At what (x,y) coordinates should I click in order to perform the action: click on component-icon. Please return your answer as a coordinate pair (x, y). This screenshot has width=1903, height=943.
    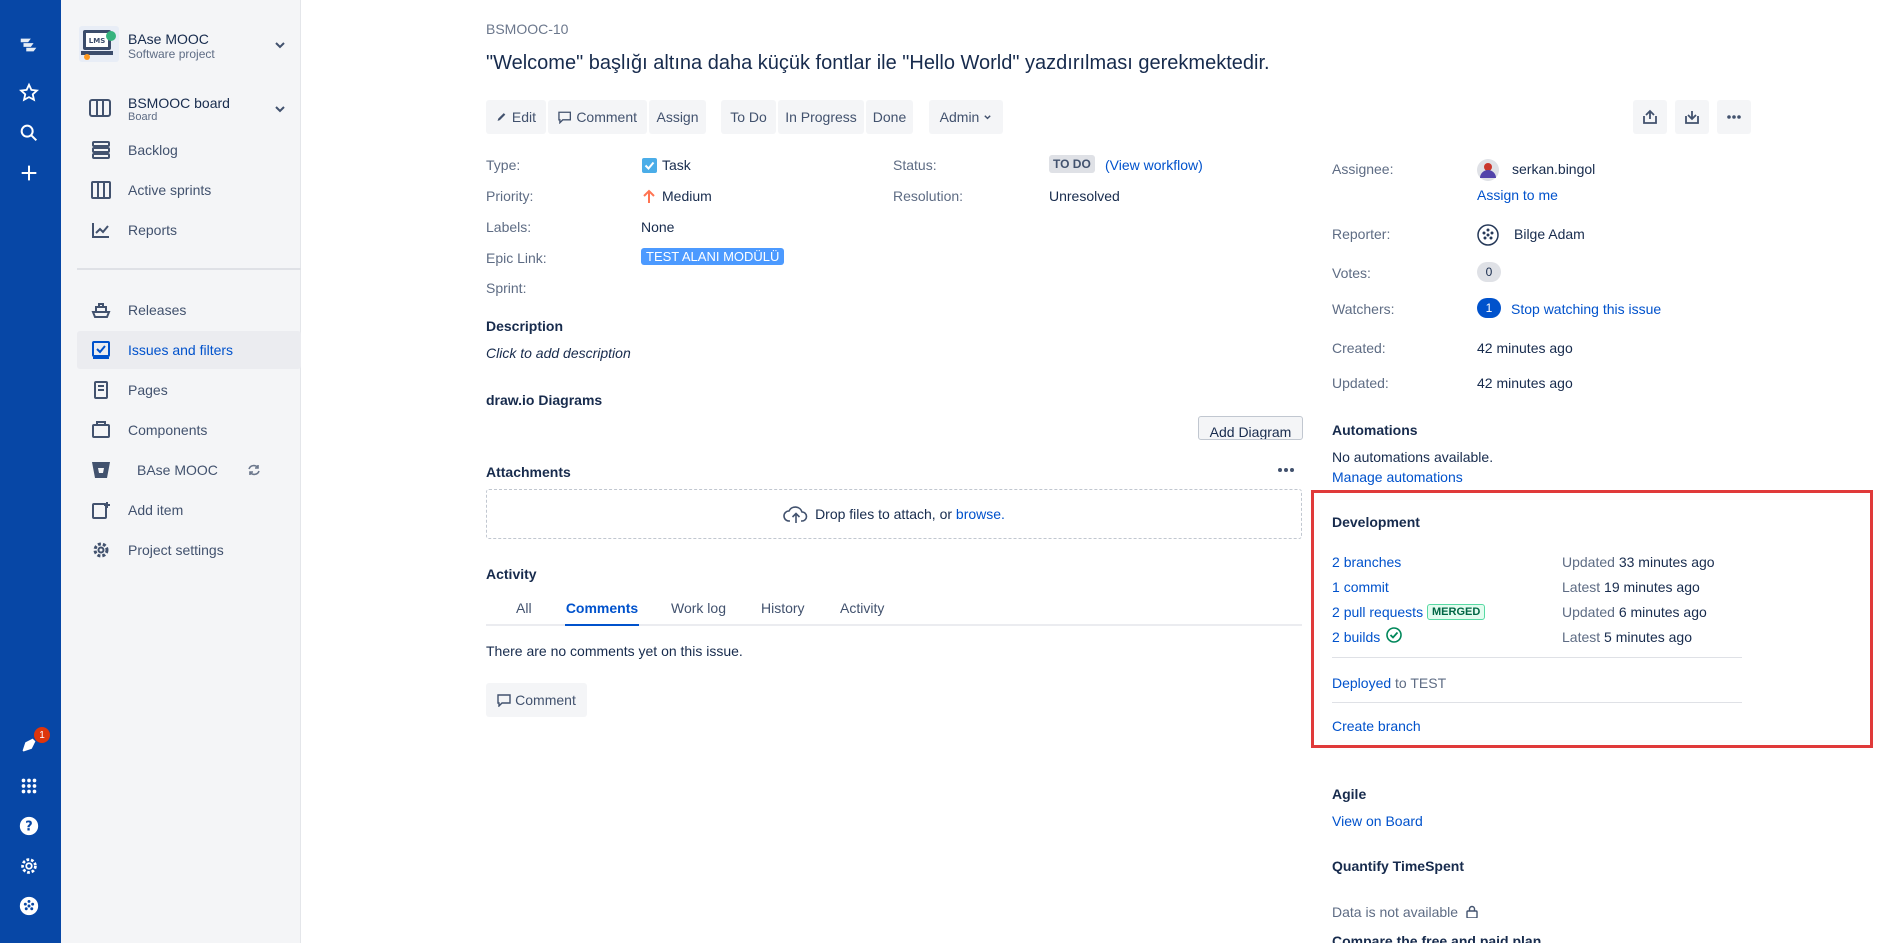
    Looking at the image, I should click on (101, 429).